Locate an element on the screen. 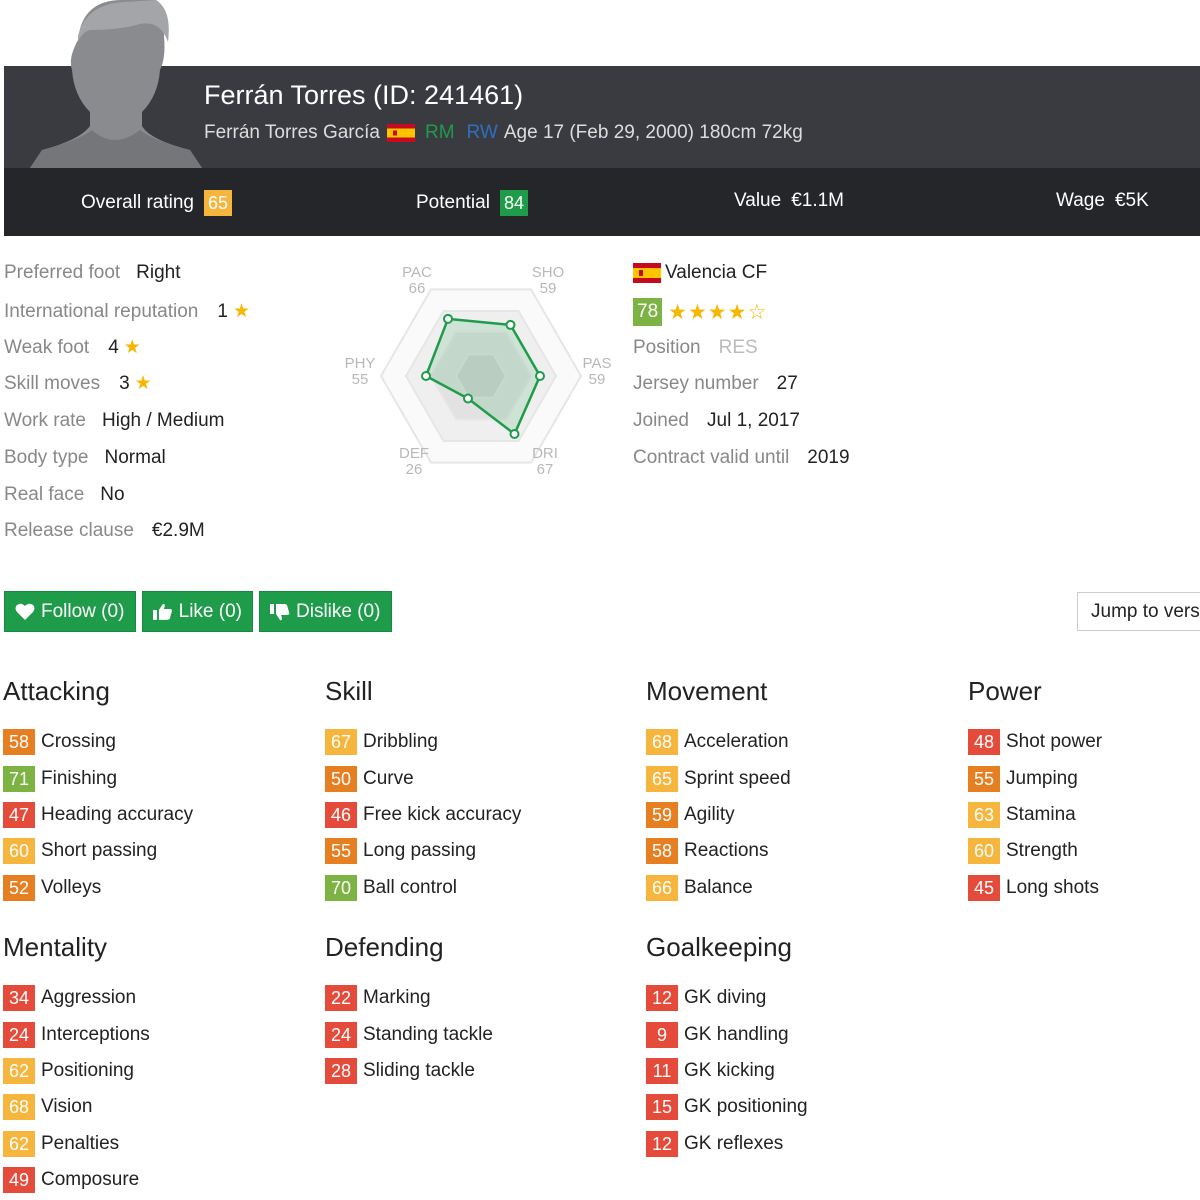 The width and height of the screenshot is (1200, 1200). attr-row: 50 Curve is located at coordinates (423, 778).